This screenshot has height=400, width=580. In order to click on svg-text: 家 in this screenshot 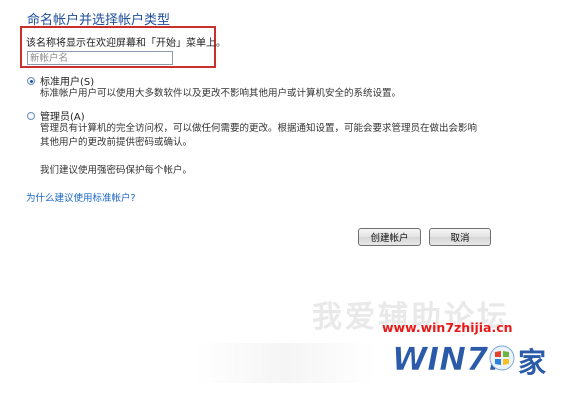, I will do `click(532, 362)`.